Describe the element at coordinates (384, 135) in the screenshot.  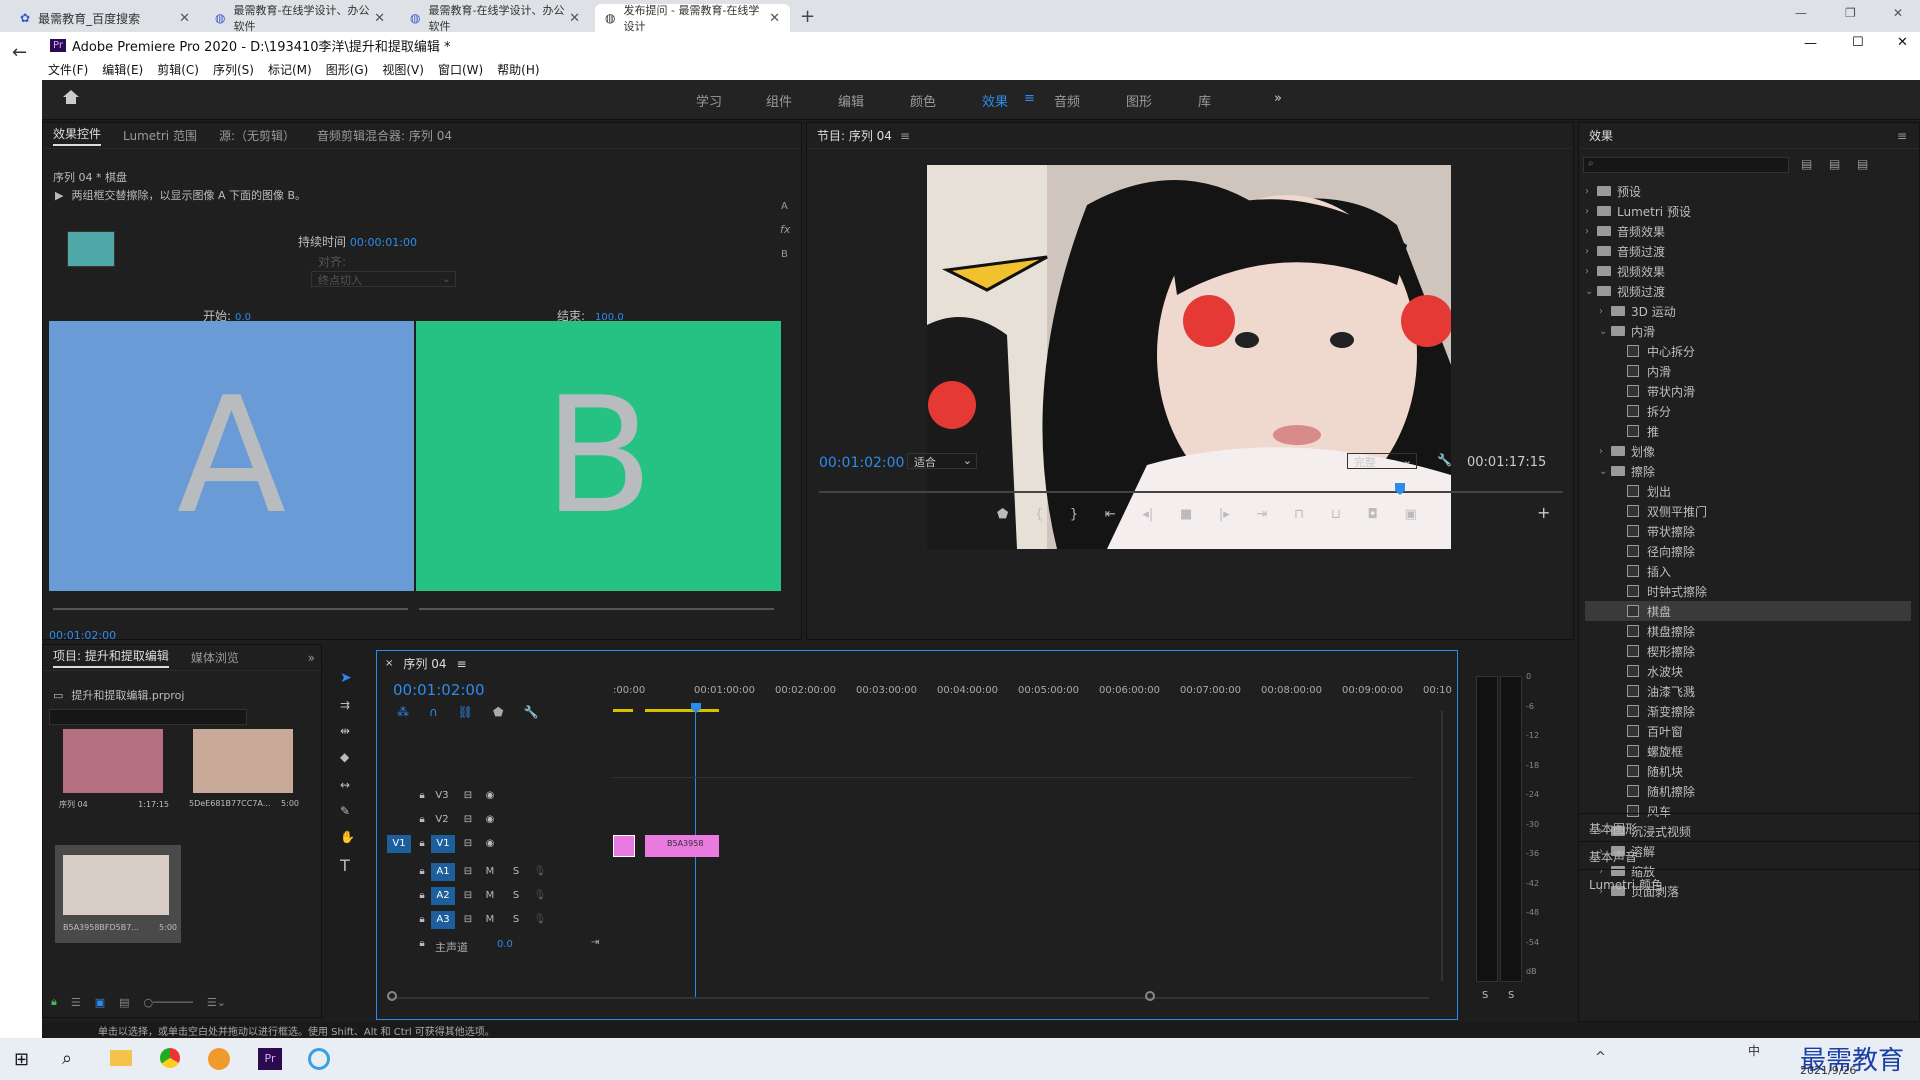
I see `tab-audio-clip-mixer: 音频剪辑混合器: 序列 04` at that location.